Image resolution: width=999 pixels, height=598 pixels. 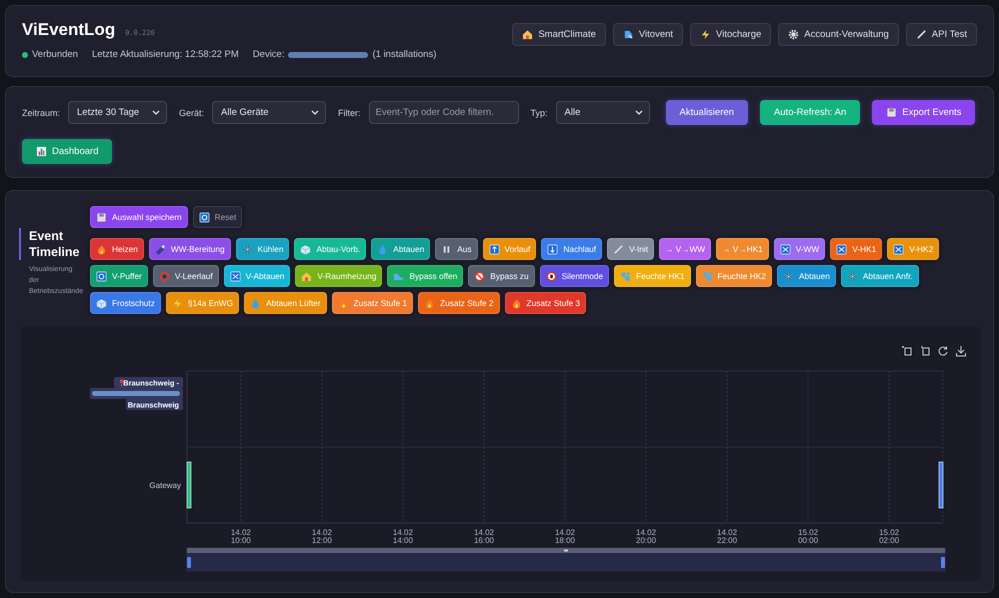 I want to click on event-filter-button: V-HK2, so click(x=913, y=249).